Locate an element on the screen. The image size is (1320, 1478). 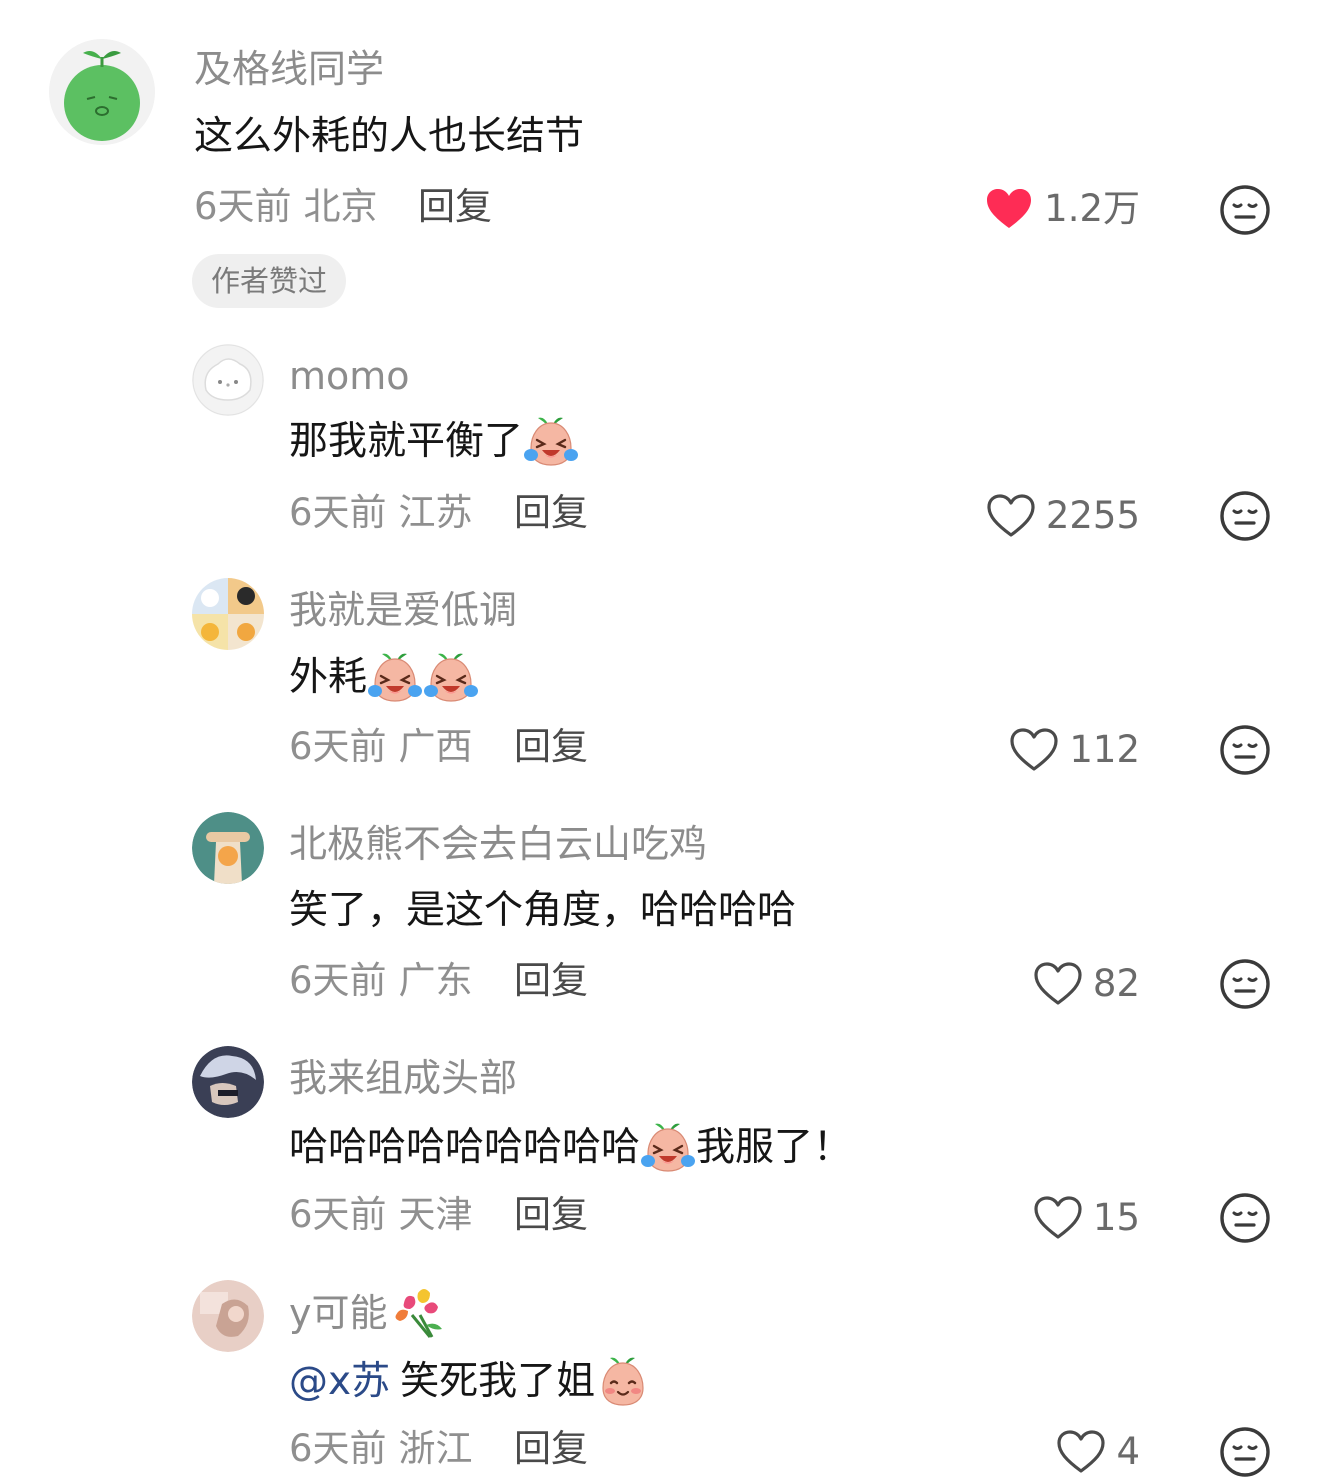
username: y可能 is located at coordinates (368, 1313).